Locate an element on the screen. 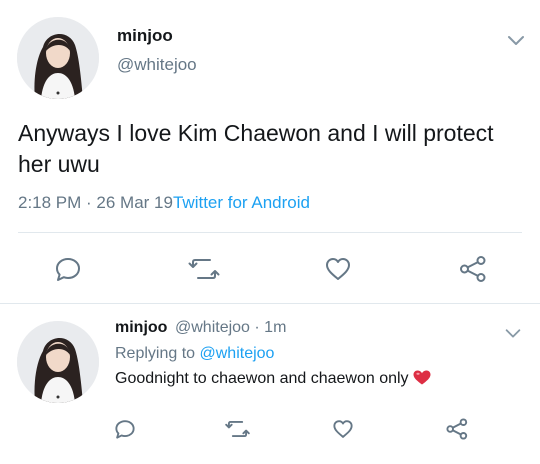 The image size is (540, 464). replying-to-link: @whitejoo is located at coordinates (237, 353).